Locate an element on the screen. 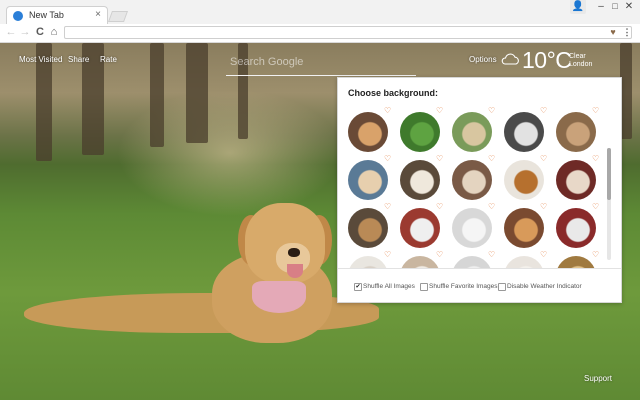 The width and height of the screenshot is (640, 400). browser-menu-icon: ⋮ is located at coordinates (627, 32).